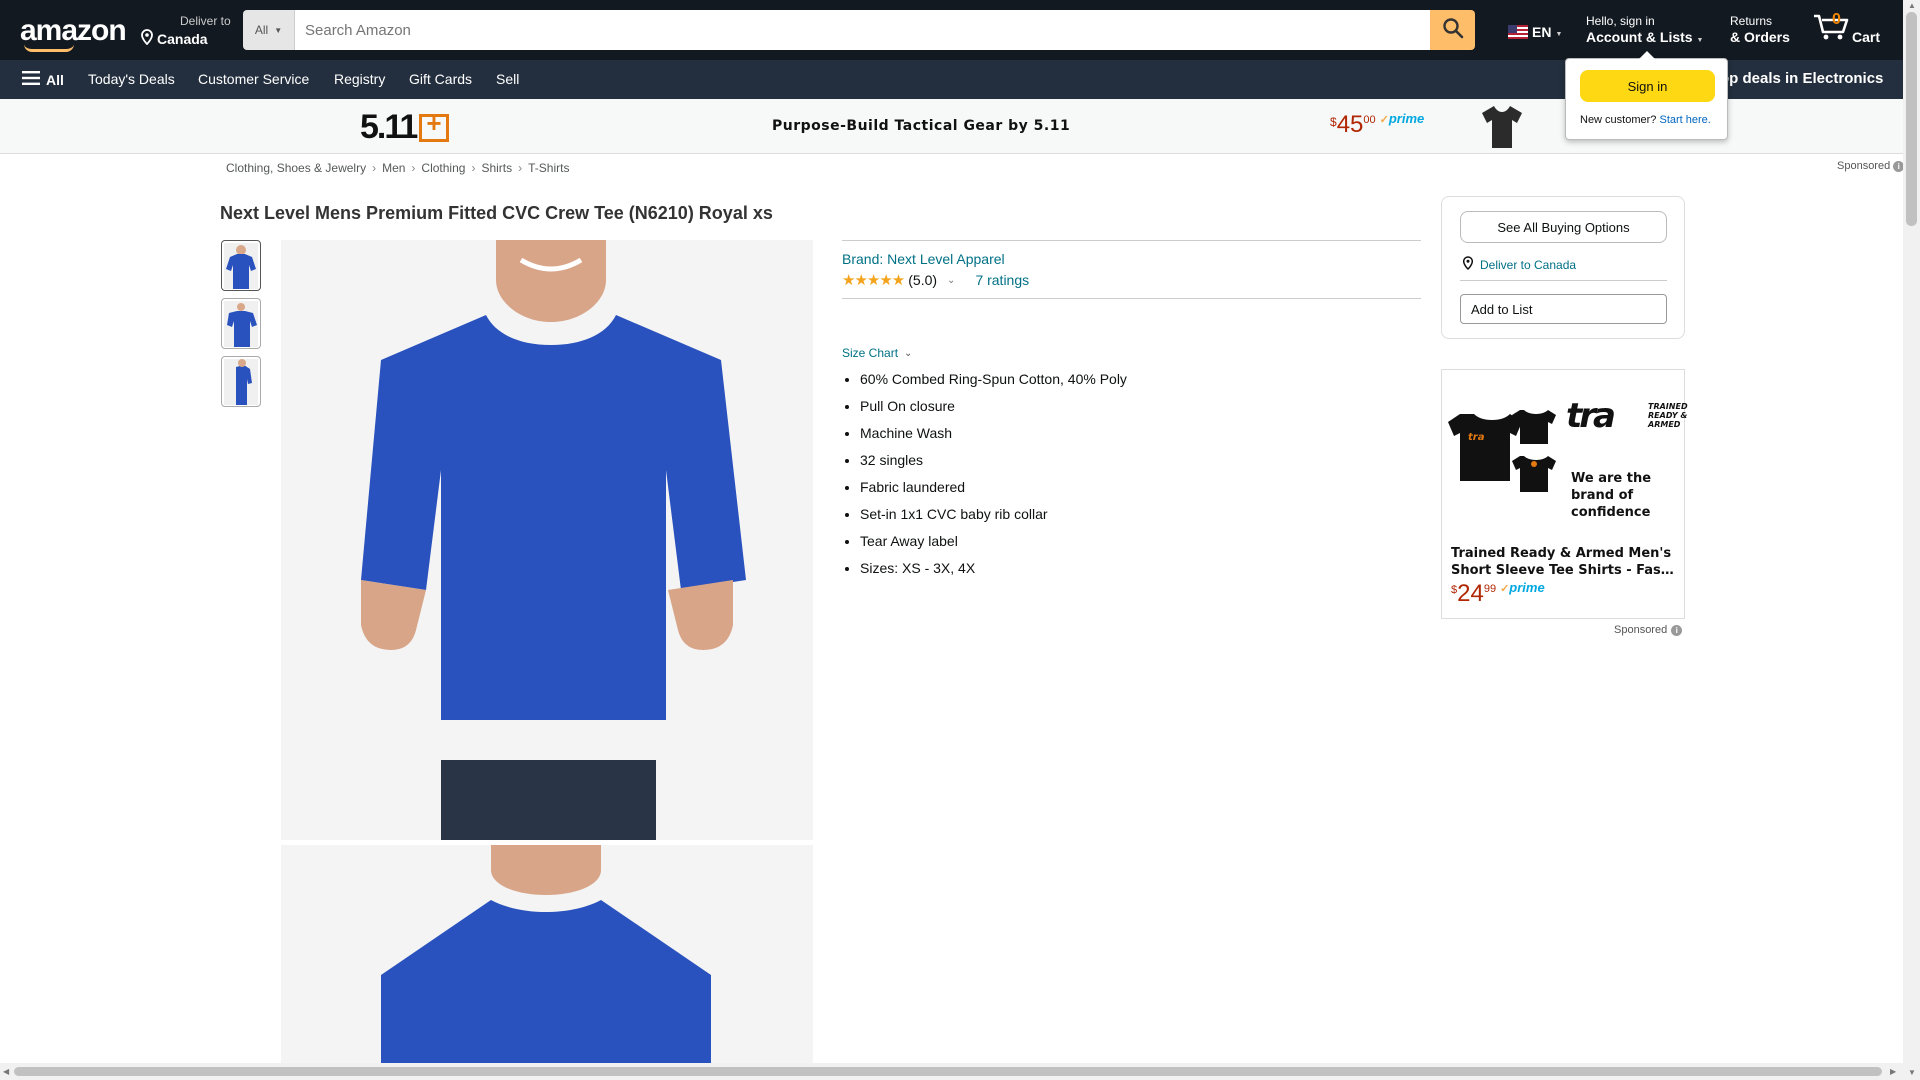  I want to click on us-flag-icon, so click(1518, 32).